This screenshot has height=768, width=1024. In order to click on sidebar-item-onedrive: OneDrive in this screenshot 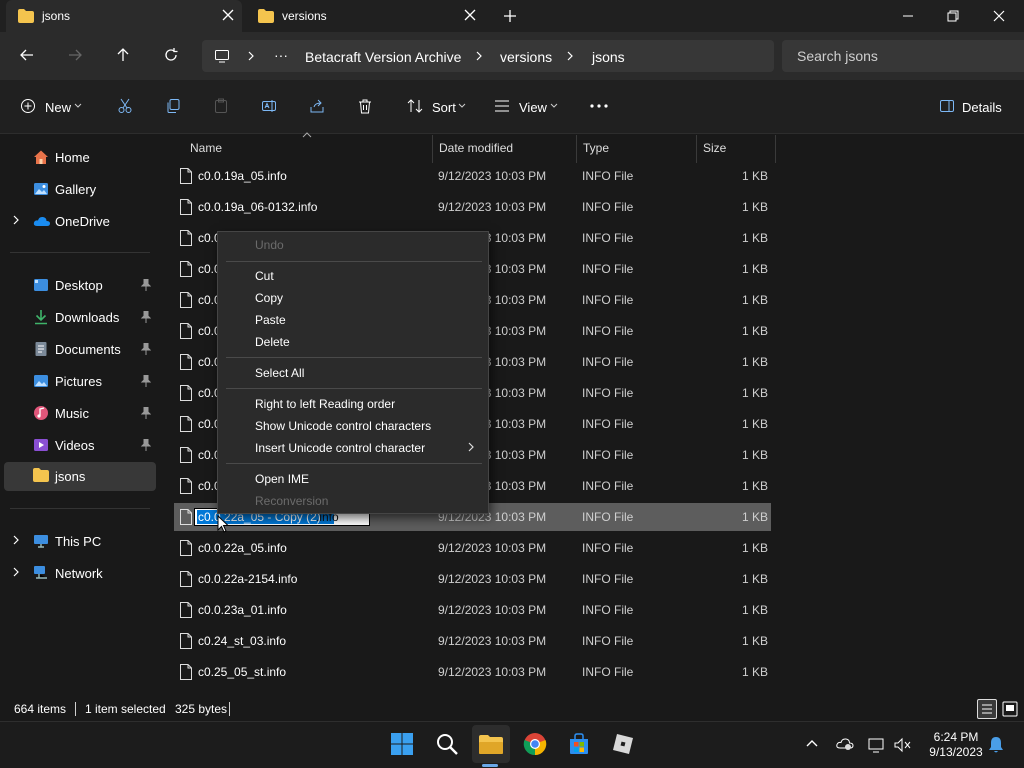, I will do `click(78, 221)`.